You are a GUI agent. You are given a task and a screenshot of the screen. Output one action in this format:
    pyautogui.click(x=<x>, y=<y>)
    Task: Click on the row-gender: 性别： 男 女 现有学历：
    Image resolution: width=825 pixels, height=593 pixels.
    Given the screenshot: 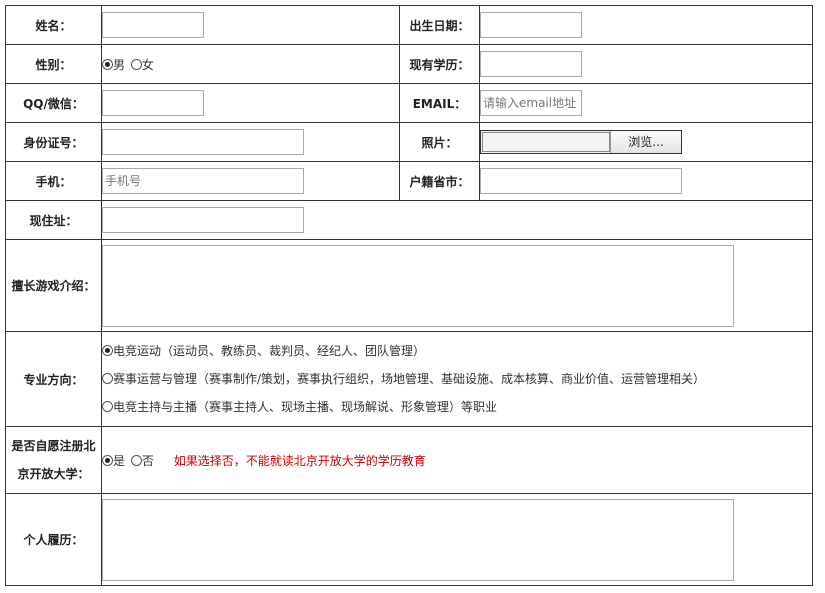 What is the action you would take?
    pyautogui.click(x=409, y=64)
    